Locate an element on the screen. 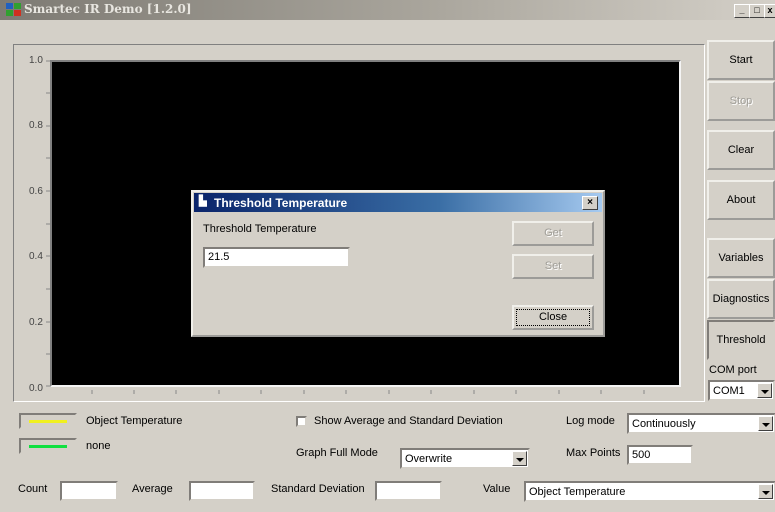 This screenshot has height=512, width=775. close-window-button: x is located at coordinates (769, 11).